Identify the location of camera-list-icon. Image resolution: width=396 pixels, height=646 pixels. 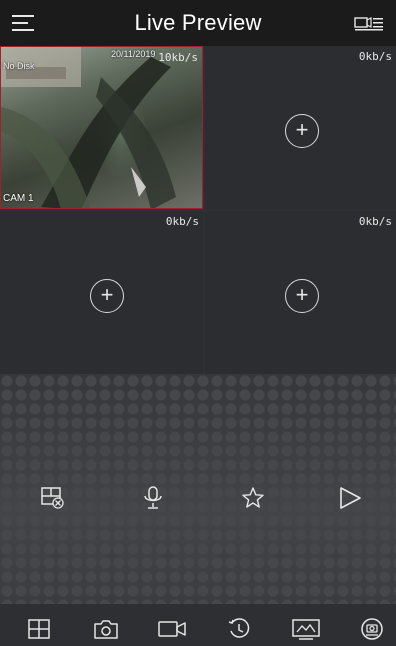
(369, 23).